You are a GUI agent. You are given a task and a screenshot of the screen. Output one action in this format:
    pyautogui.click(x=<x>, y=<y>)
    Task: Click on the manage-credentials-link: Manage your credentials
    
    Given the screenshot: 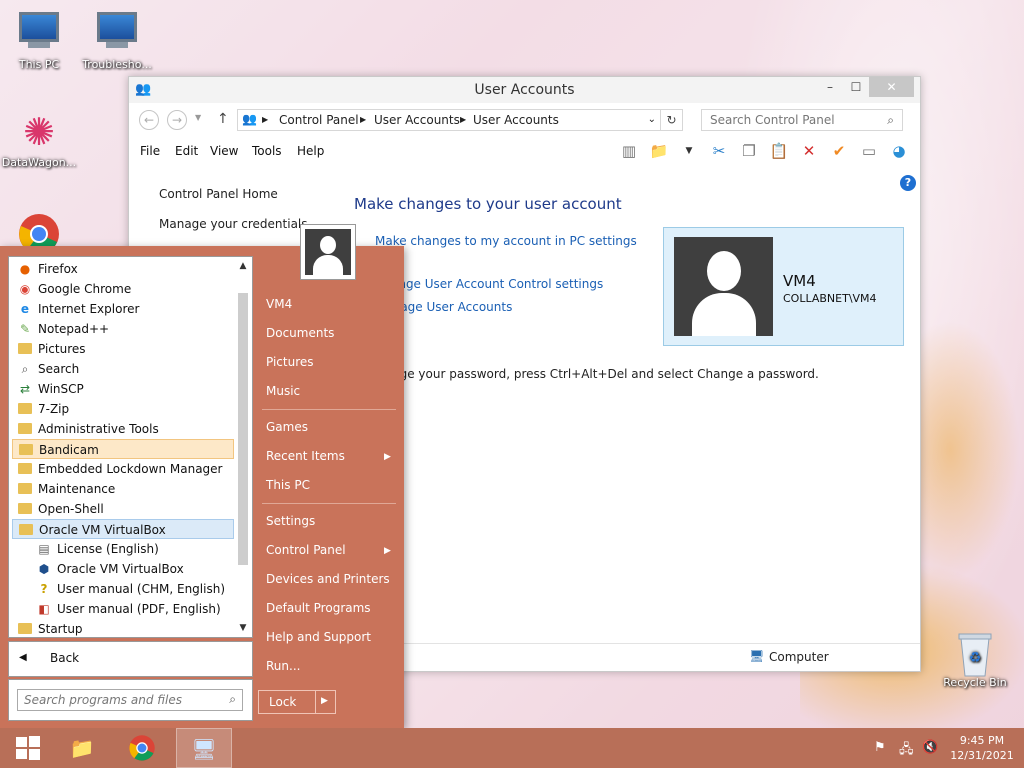 What is the action you would take?
    pyautogui.click(x=233, y=224)
    